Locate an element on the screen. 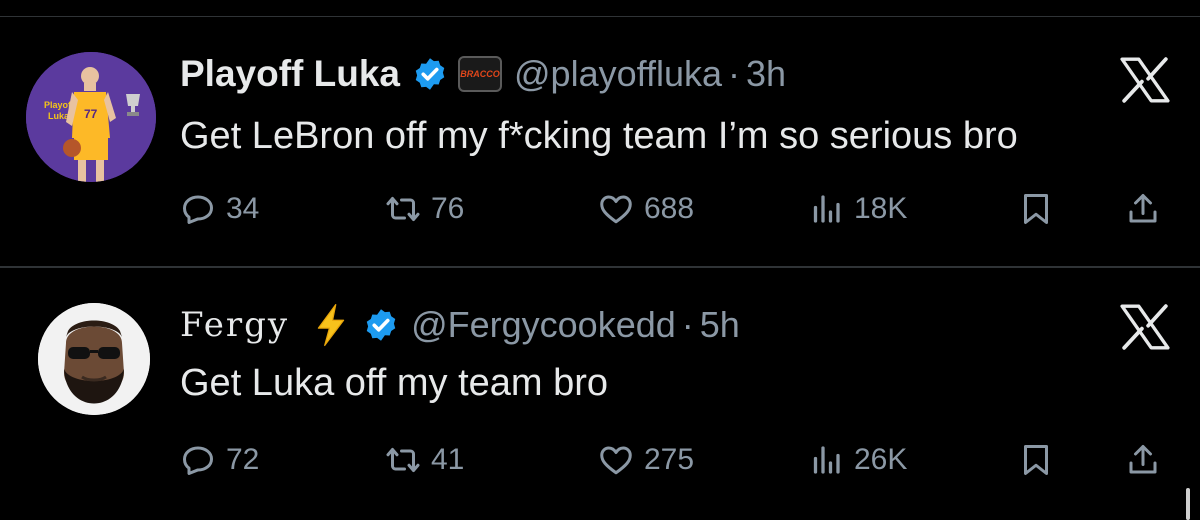 The width and height of the screenshot is (1200, 520). reply-count: 34 is located at coordinates (243, 208).